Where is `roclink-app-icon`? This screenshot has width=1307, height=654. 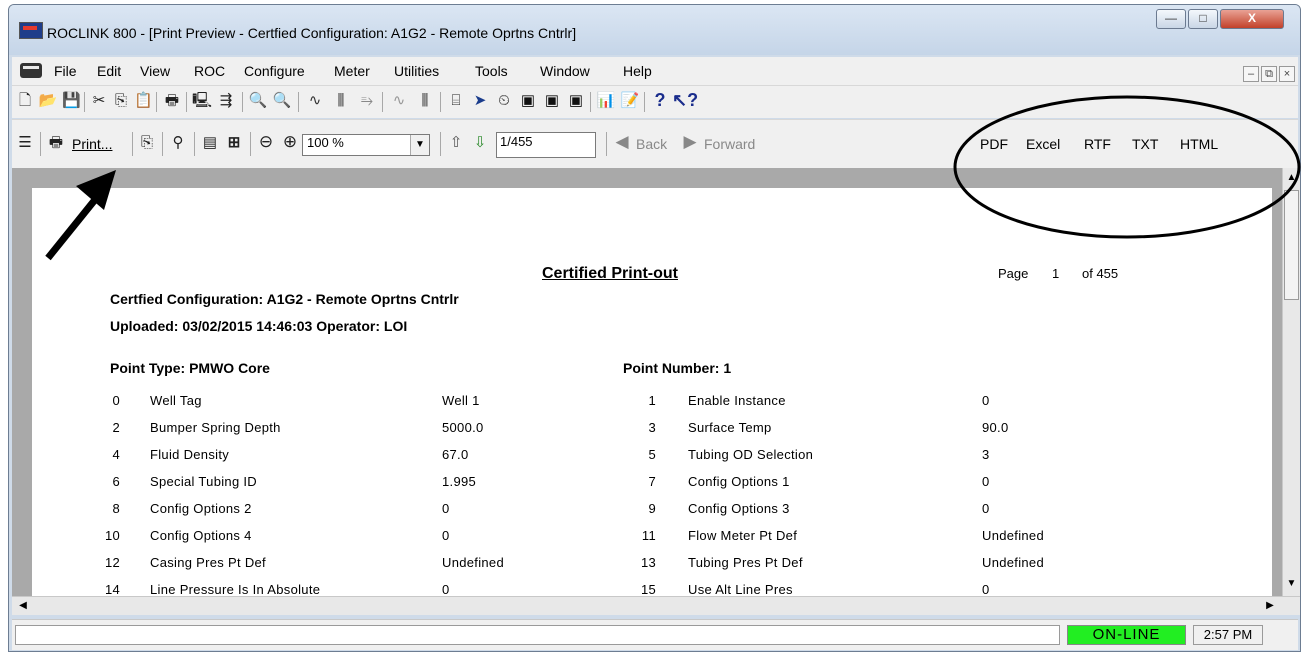
roclink-app-icon is located at coordinates (31, 30).